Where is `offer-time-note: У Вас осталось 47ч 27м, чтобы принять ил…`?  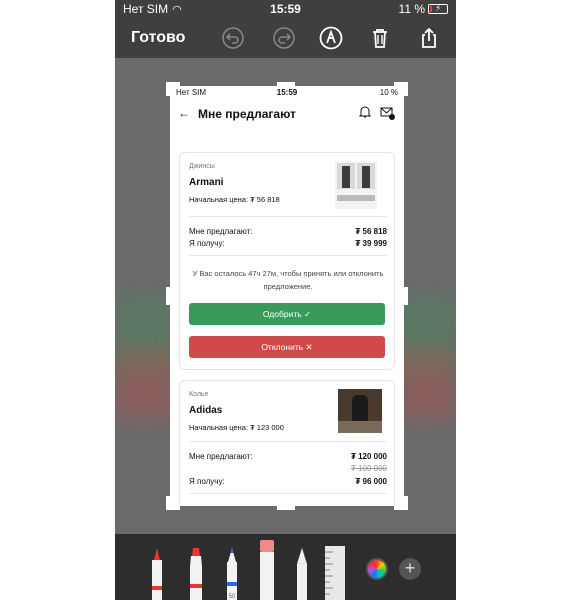 offer-time-note: У Вас осталось 47ч 27м, чтобы принять ил… is located at coordinates (288, 280).